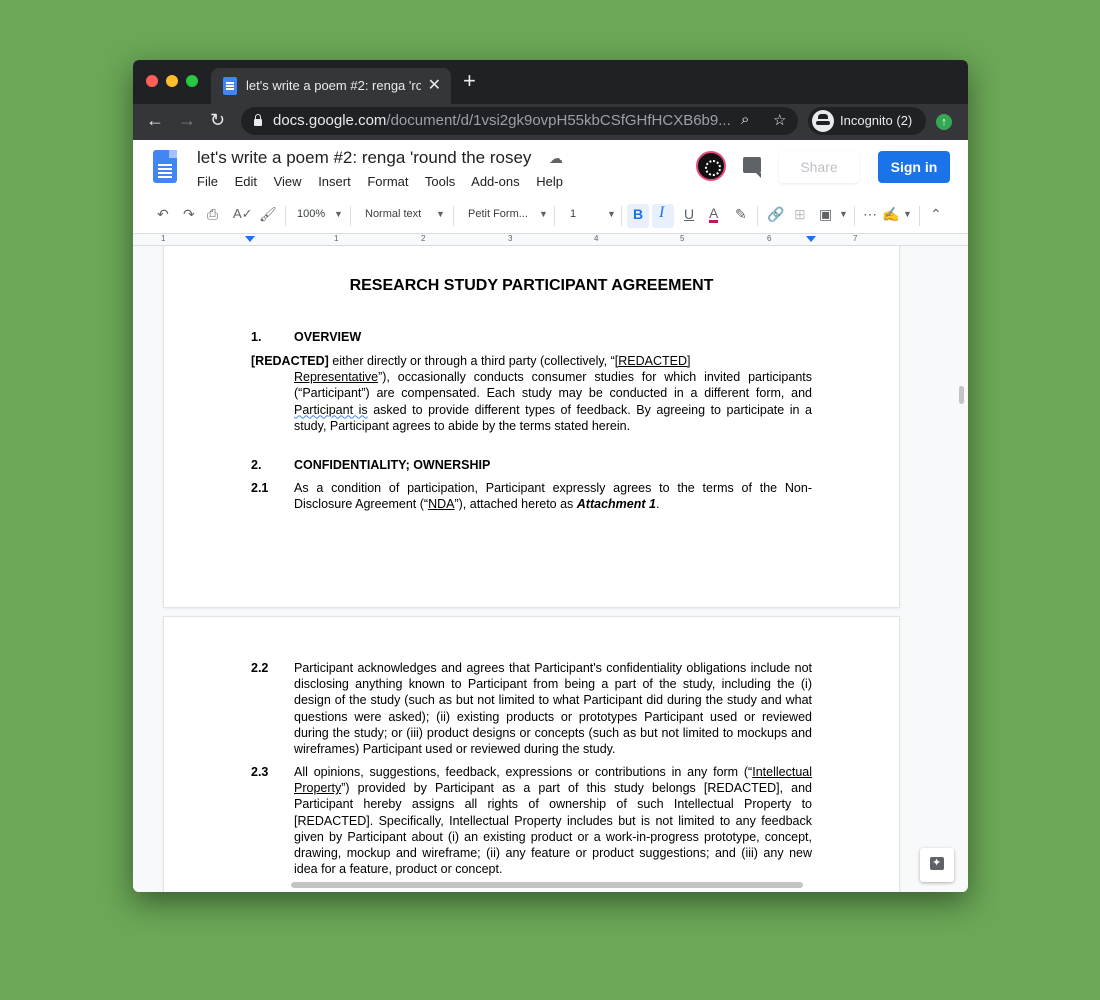  What do you see at coordinates (212, 214) in the screenshot?
I see `print-icon: ⎙` at bounding box center [212, 214].